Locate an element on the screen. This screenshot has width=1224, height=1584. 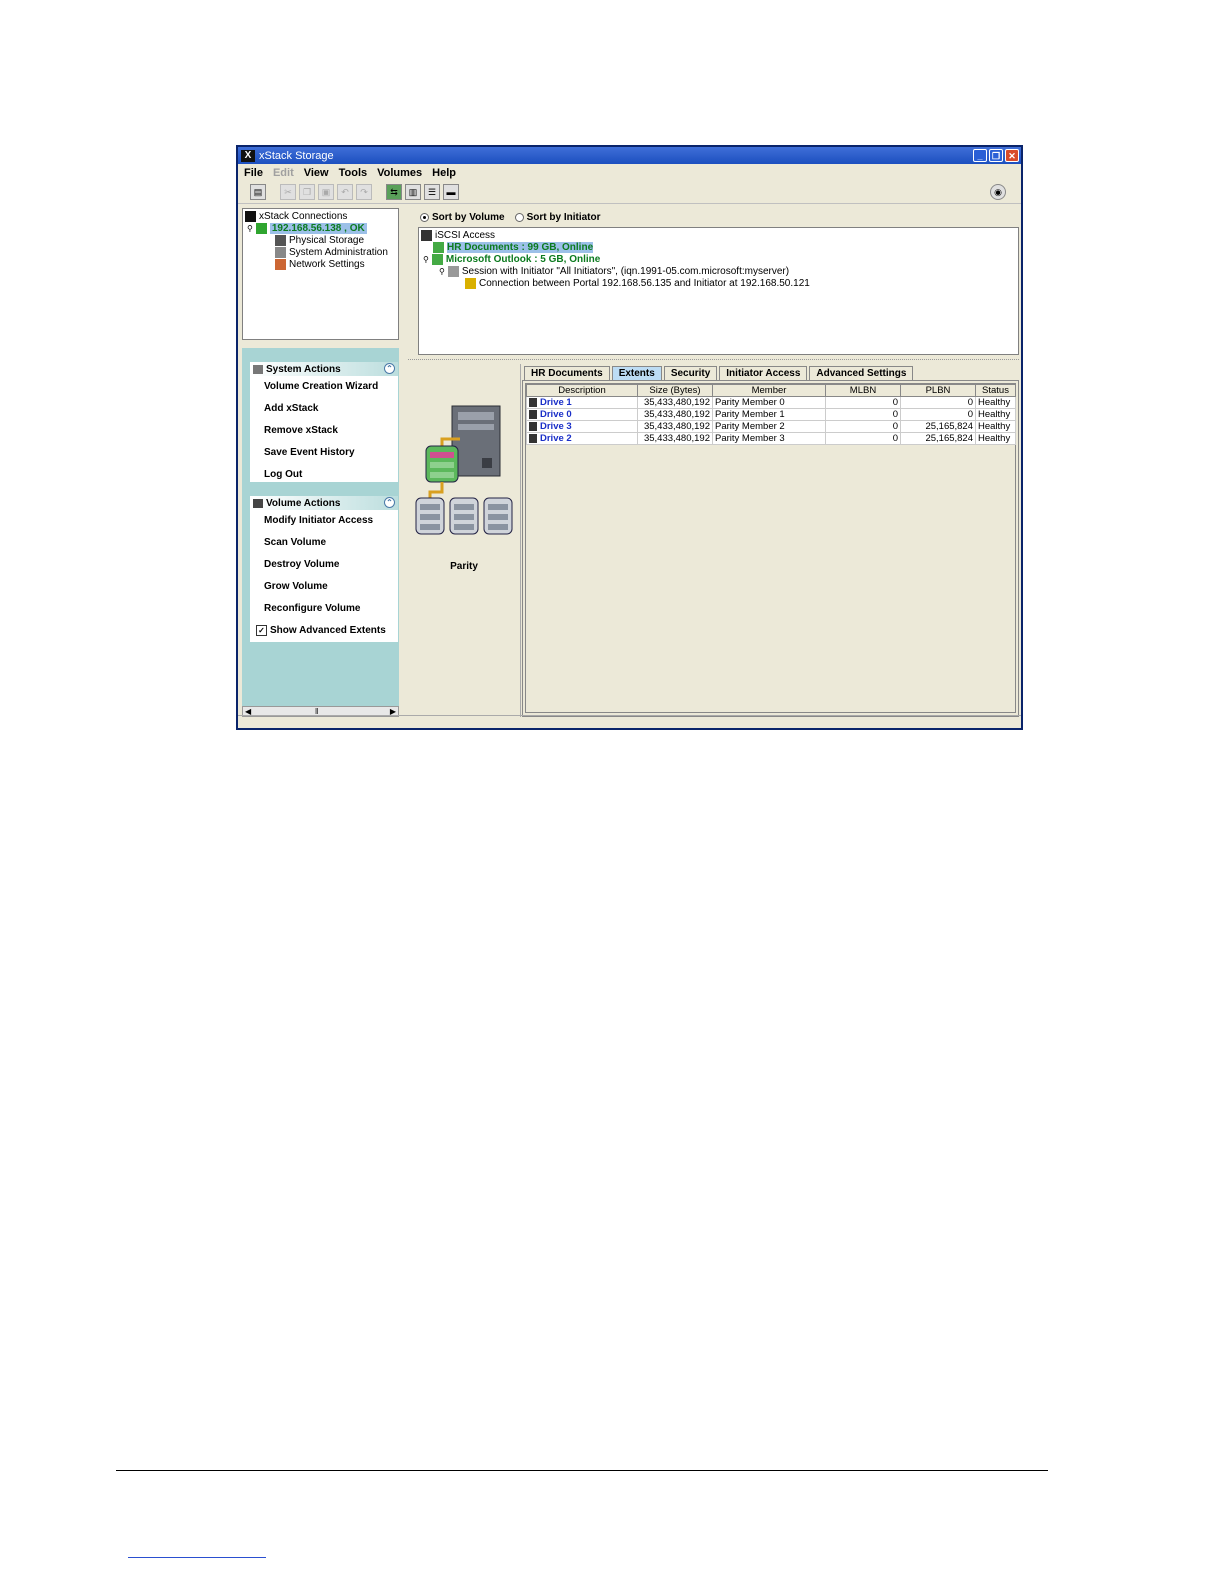
volume-microsoft-outlook: ⚲ Microsoft Outlook : 5 GB, Online is located at coordinates (511, 259).